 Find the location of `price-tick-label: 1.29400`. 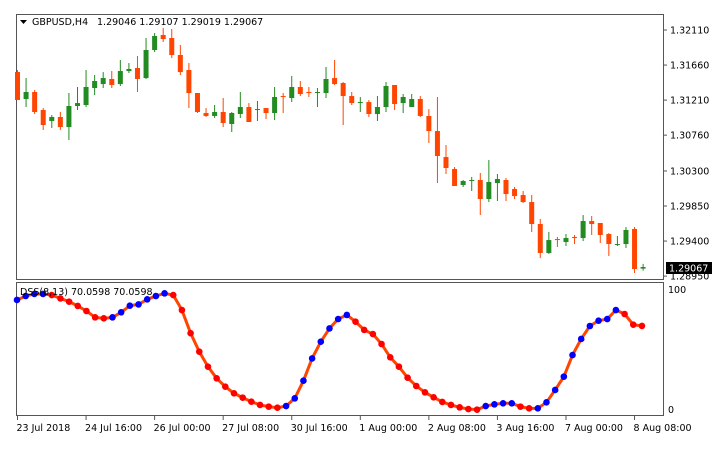

price-tick-label: 1.29400 is located at coordinates (689, 242).